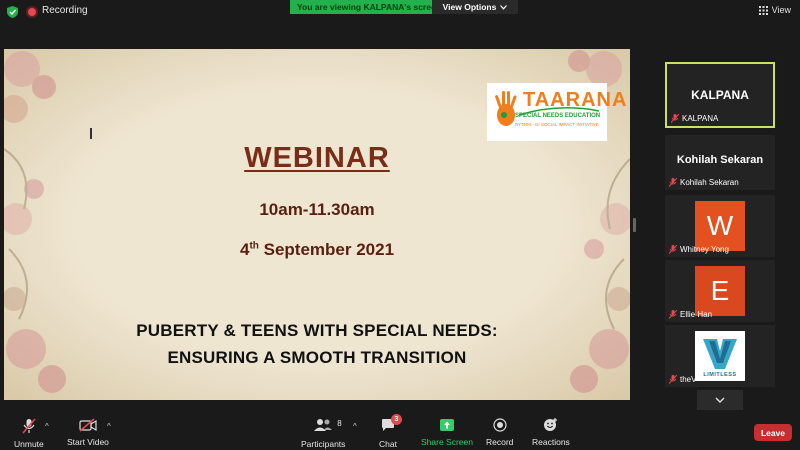 The height and width of the screenshot is (450, 800). Describe the element at coordinates (551, 424) in the screenshot. I see `smiley-reaction-icon` at that location.